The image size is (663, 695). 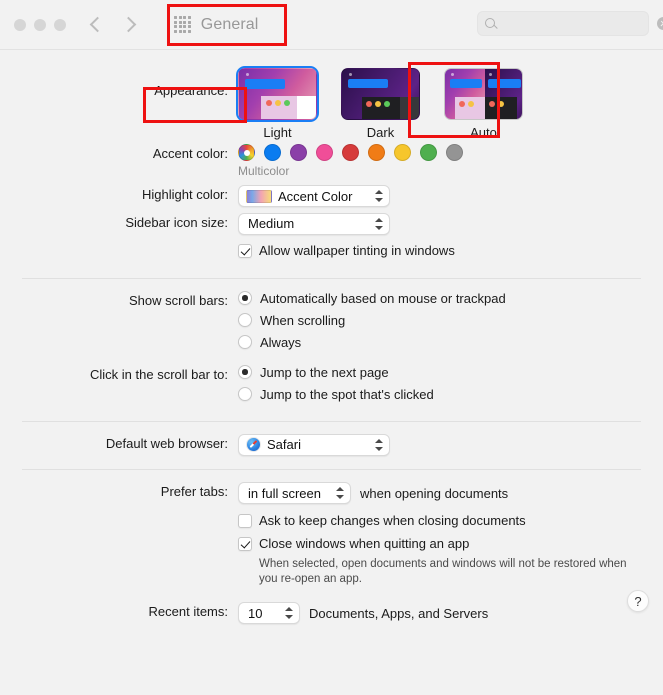 I want to click on radio-auto-label: Automatically based on mouse or trackpad, so click(x=383, y=298).